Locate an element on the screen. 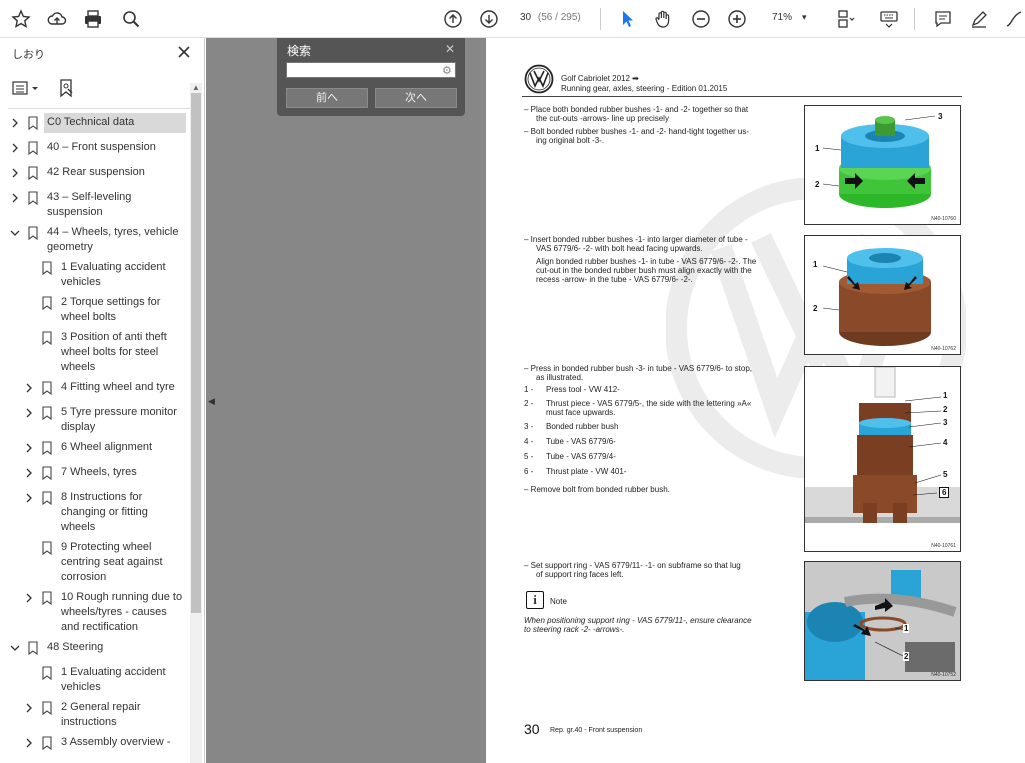  bookmark-item: 2 General repair instructions is located at coordinates (95, 717).